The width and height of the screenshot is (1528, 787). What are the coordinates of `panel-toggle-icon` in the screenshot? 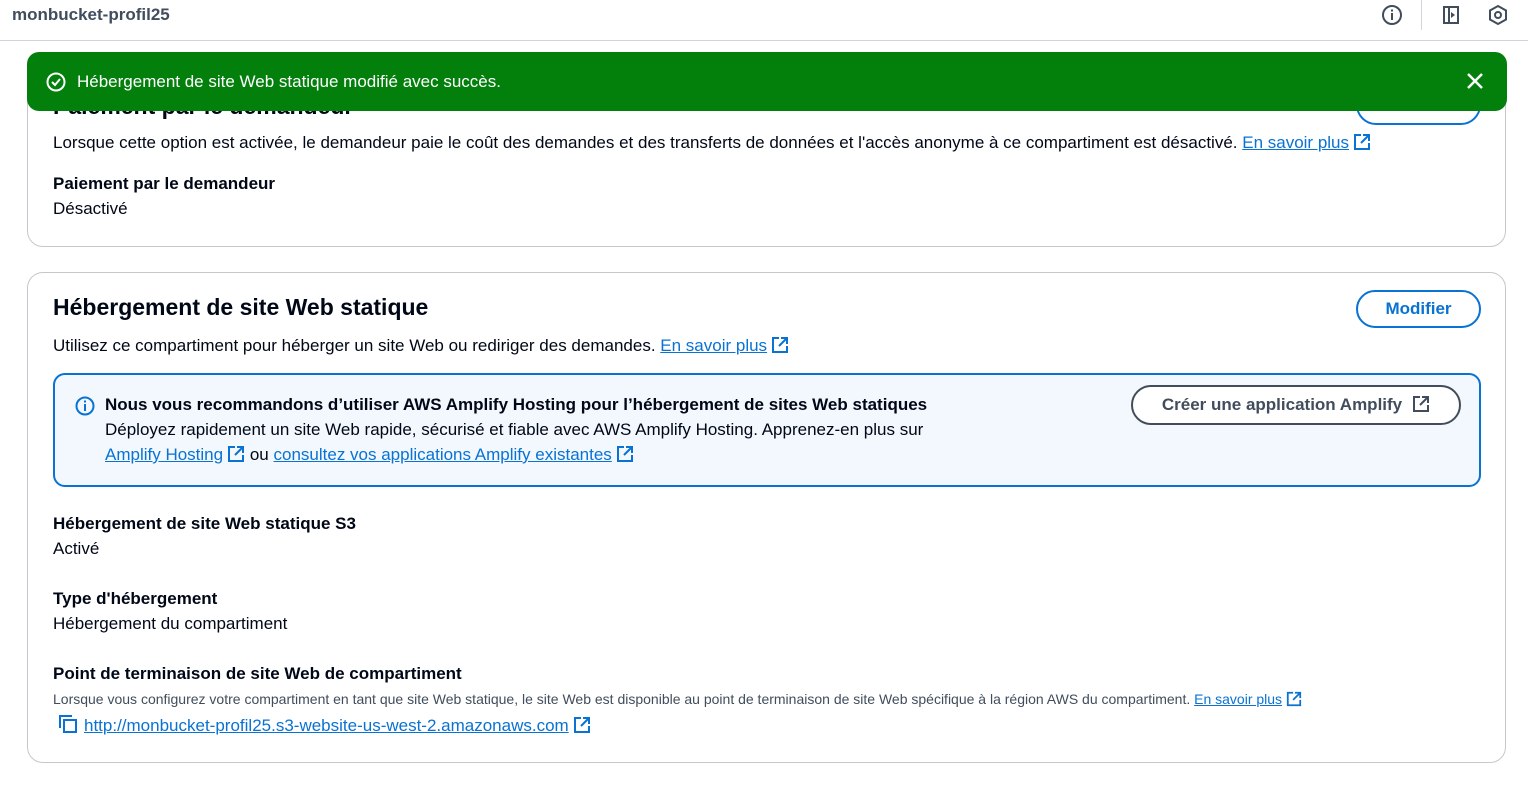 It's located at (1451, 15).